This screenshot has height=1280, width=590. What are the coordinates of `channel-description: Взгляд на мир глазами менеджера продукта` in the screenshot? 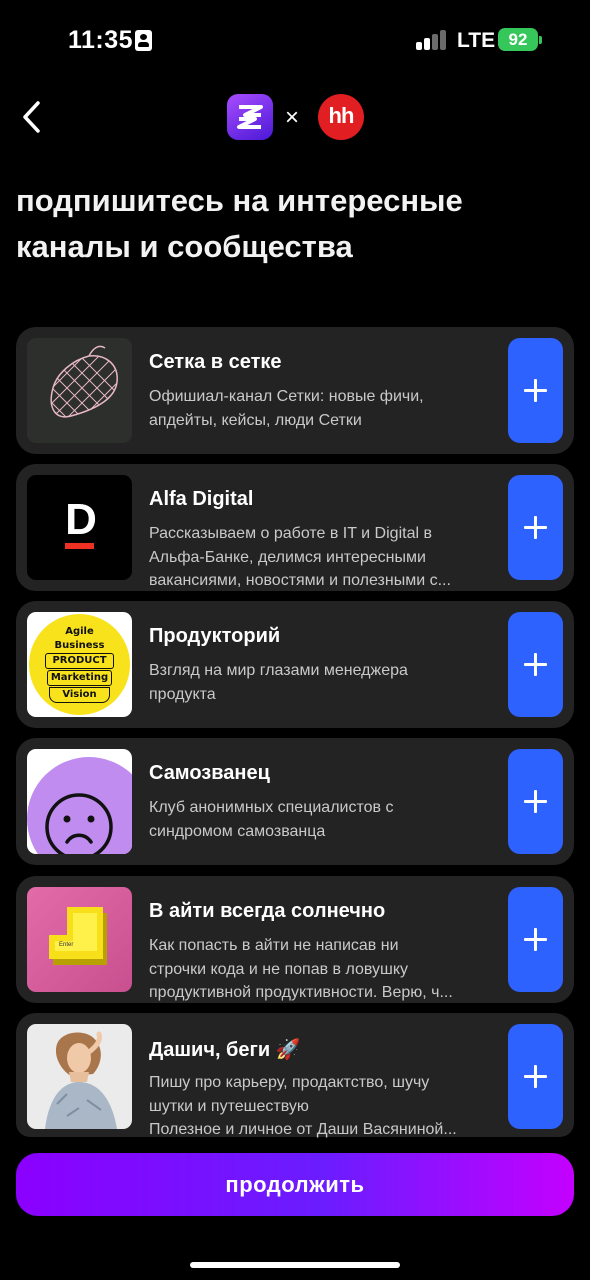 It's located at (319, 682).